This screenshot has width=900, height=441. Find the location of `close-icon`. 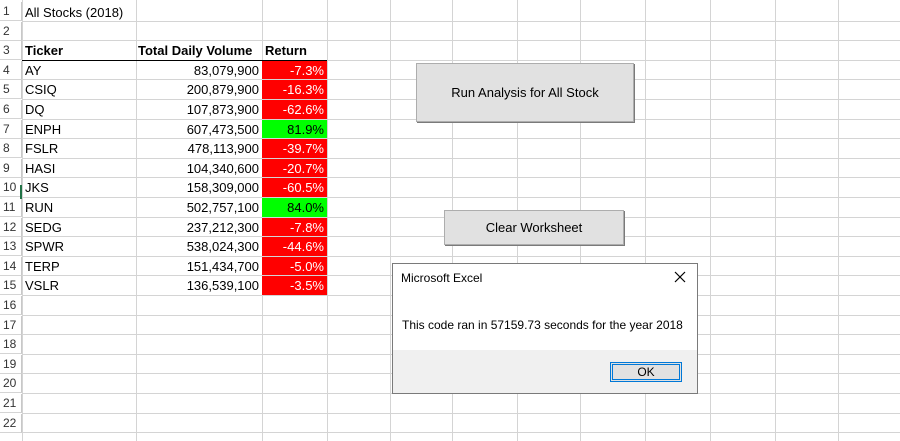

close-icon is located at coordinates (680, 277).